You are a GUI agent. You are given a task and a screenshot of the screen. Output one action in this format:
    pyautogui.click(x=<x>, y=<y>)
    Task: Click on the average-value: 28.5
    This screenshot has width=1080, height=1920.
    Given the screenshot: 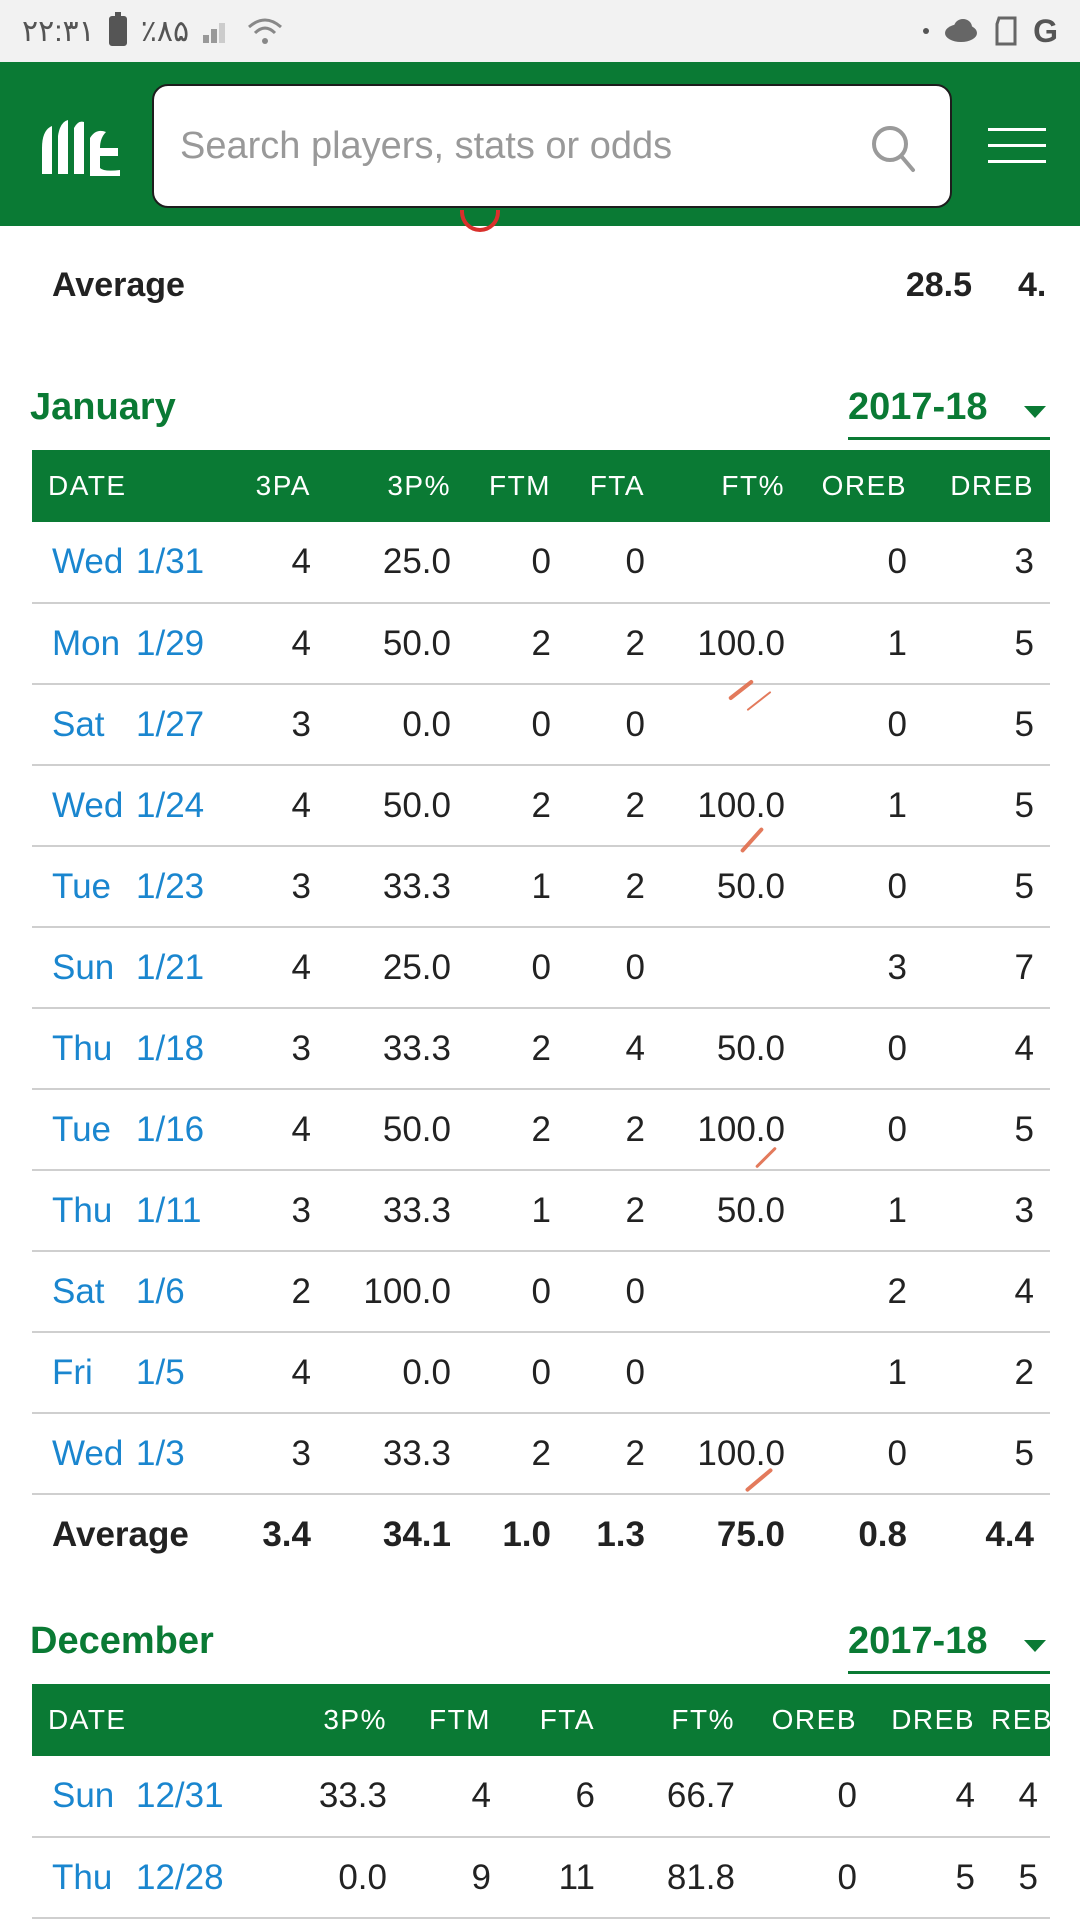 What is the action you would take?
    pyautogui.click(x=938, y=285)
    